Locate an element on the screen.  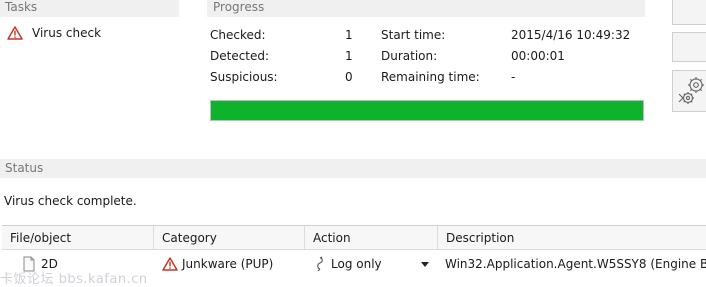
detected-value: 1 is located at coordinates (349, 56).